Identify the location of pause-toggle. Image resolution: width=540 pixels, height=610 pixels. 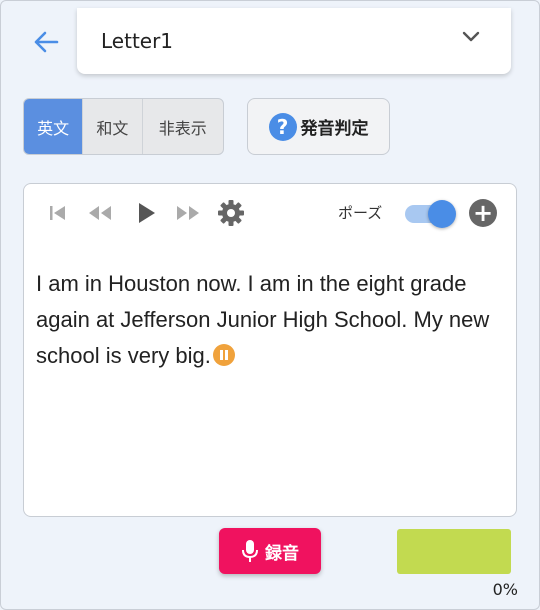
(431, 214).